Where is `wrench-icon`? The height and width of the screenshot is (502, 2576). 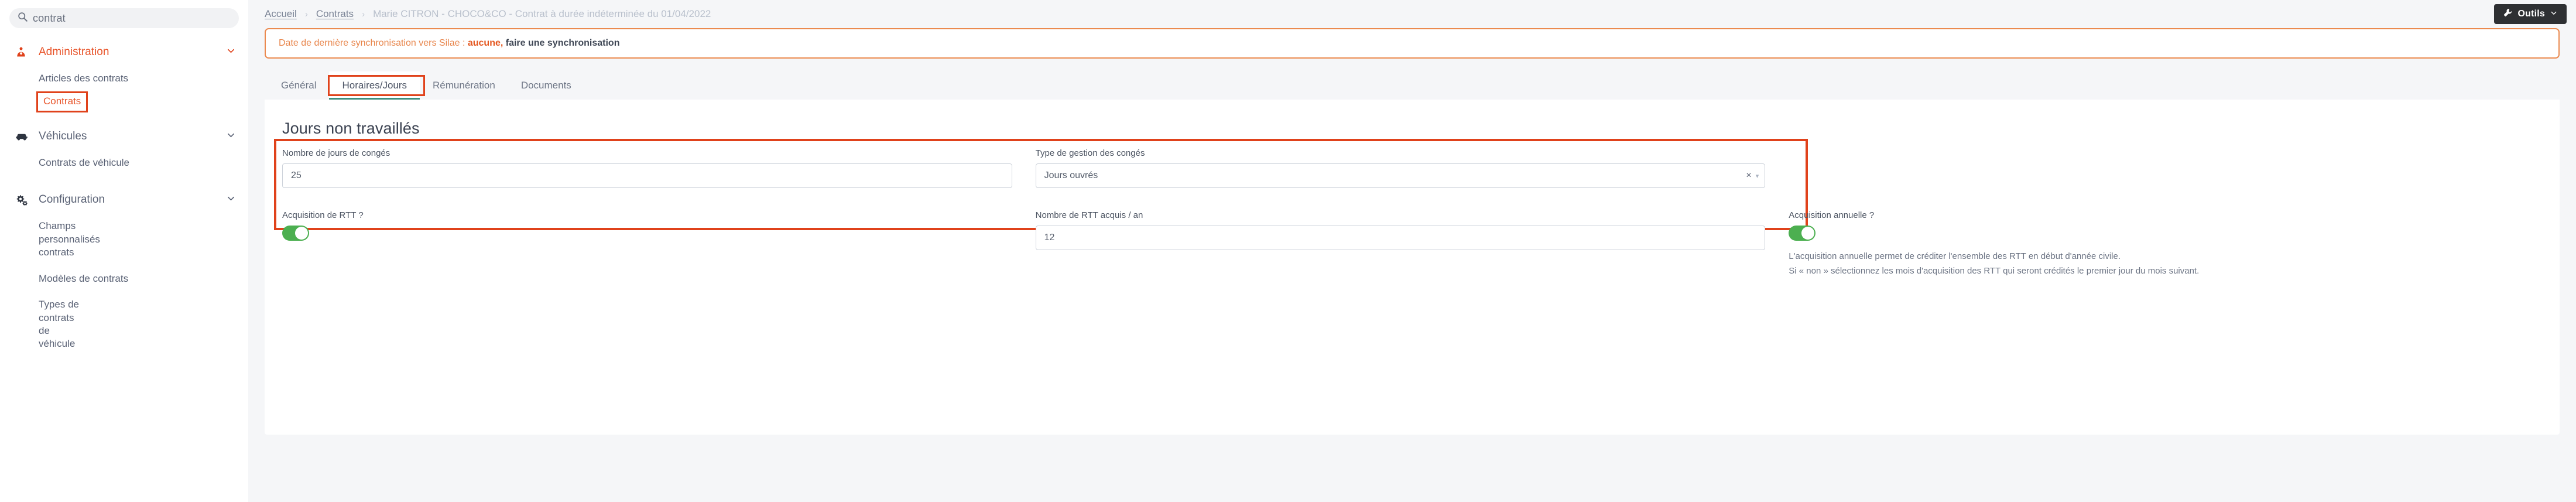 wrench-icon is located at coordinates (2507, 14).